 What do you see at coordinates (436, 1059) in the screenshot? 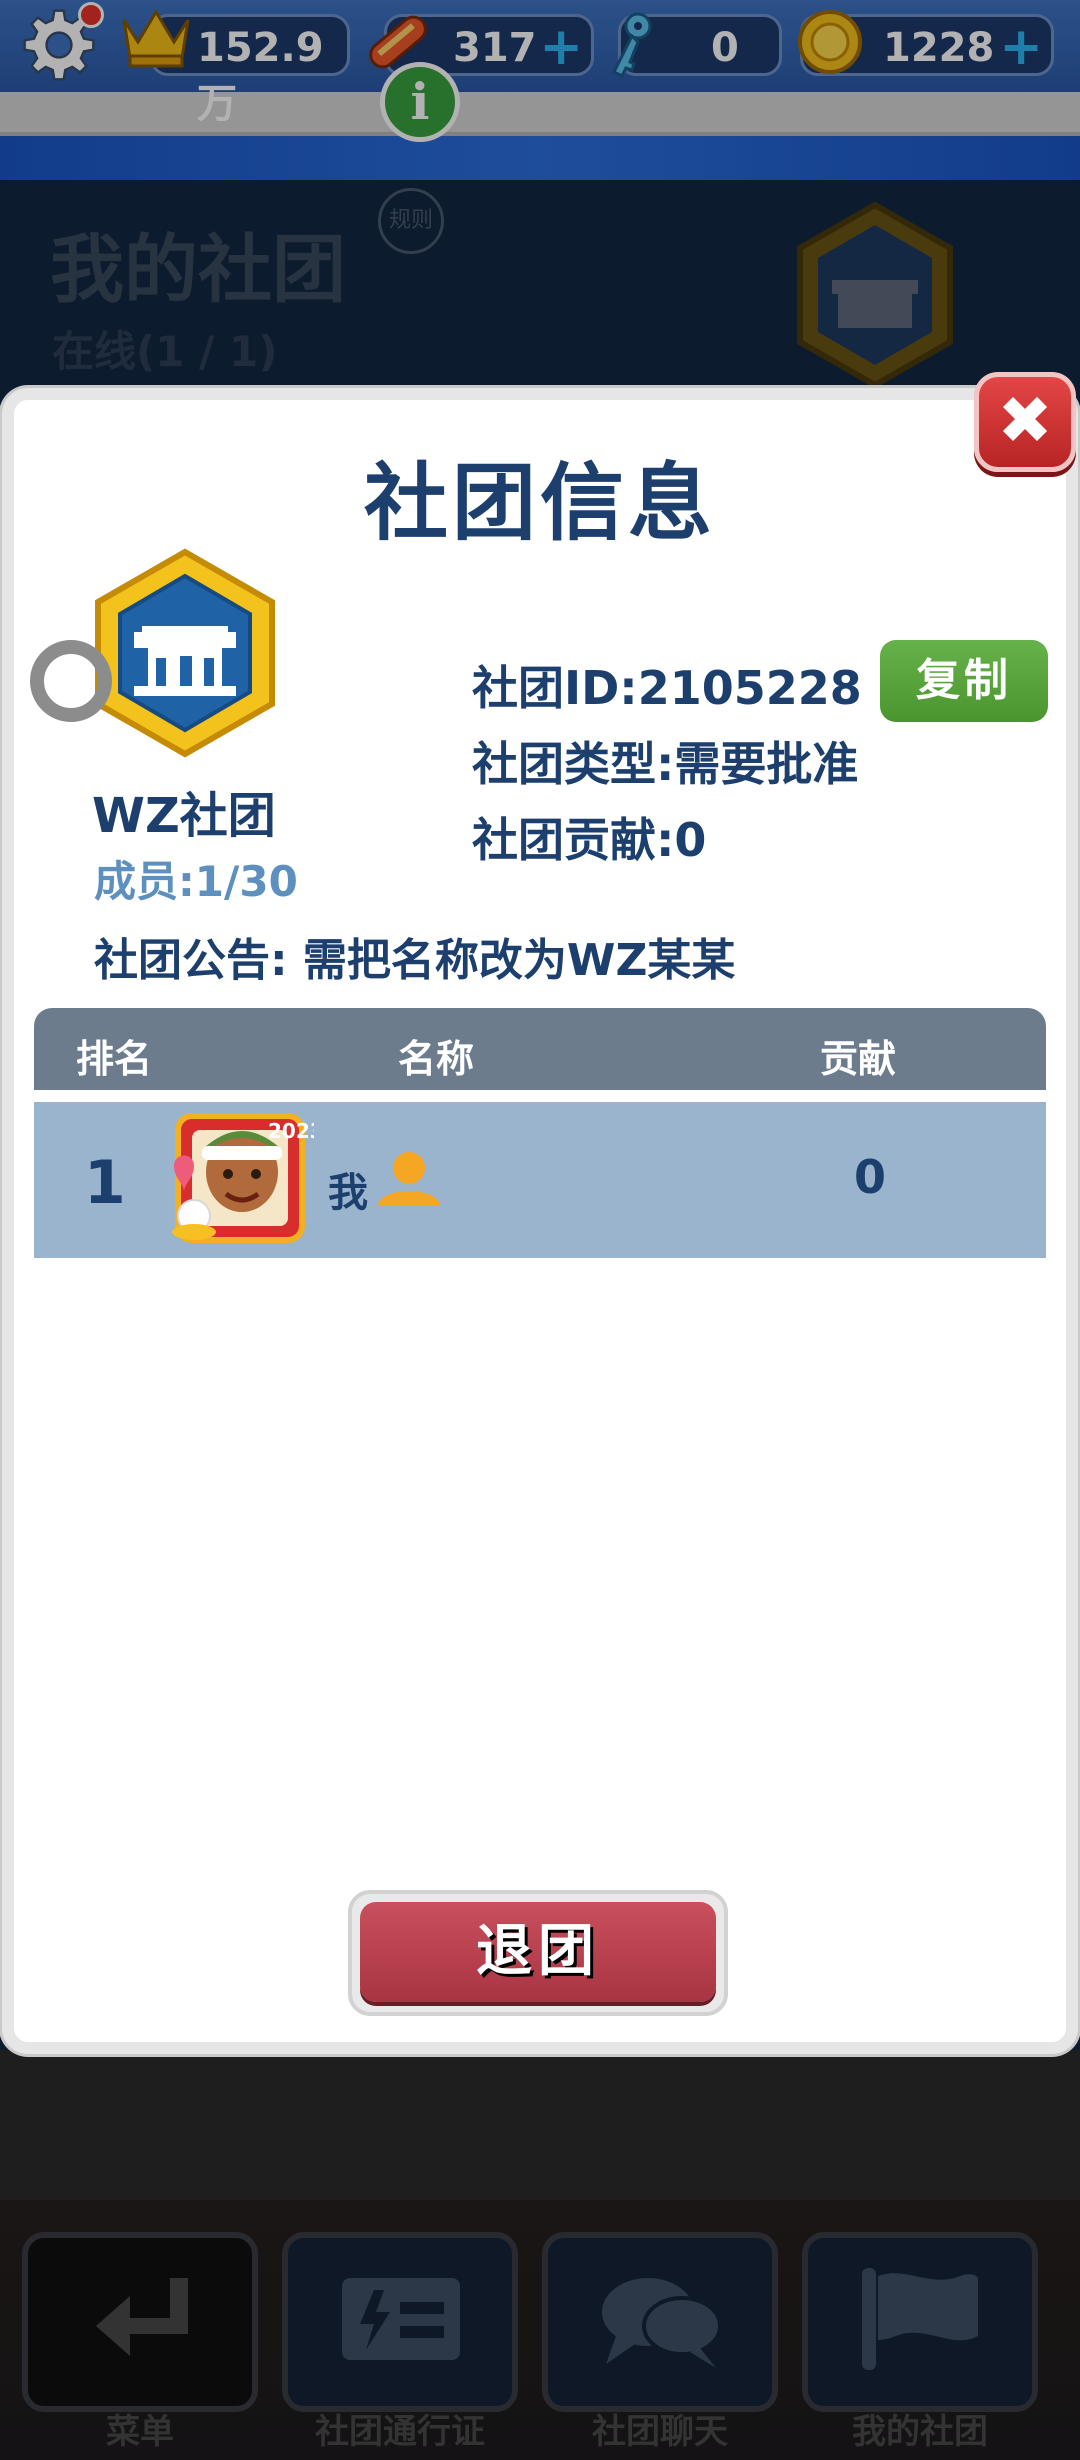
I see `header-name: 名称` at bounding box center [436, 1059].